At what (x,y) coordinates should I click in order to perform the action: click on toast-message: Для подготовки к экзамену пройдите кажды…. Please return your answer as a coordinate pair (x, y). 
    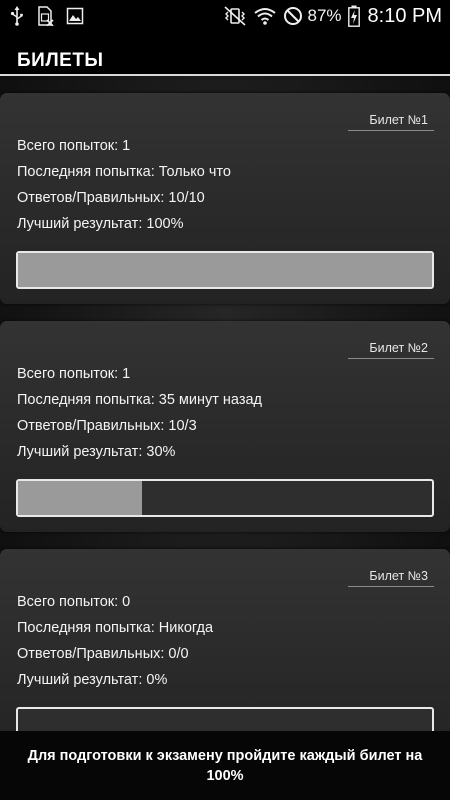
    Looking at the image, I should click on (225, 765).